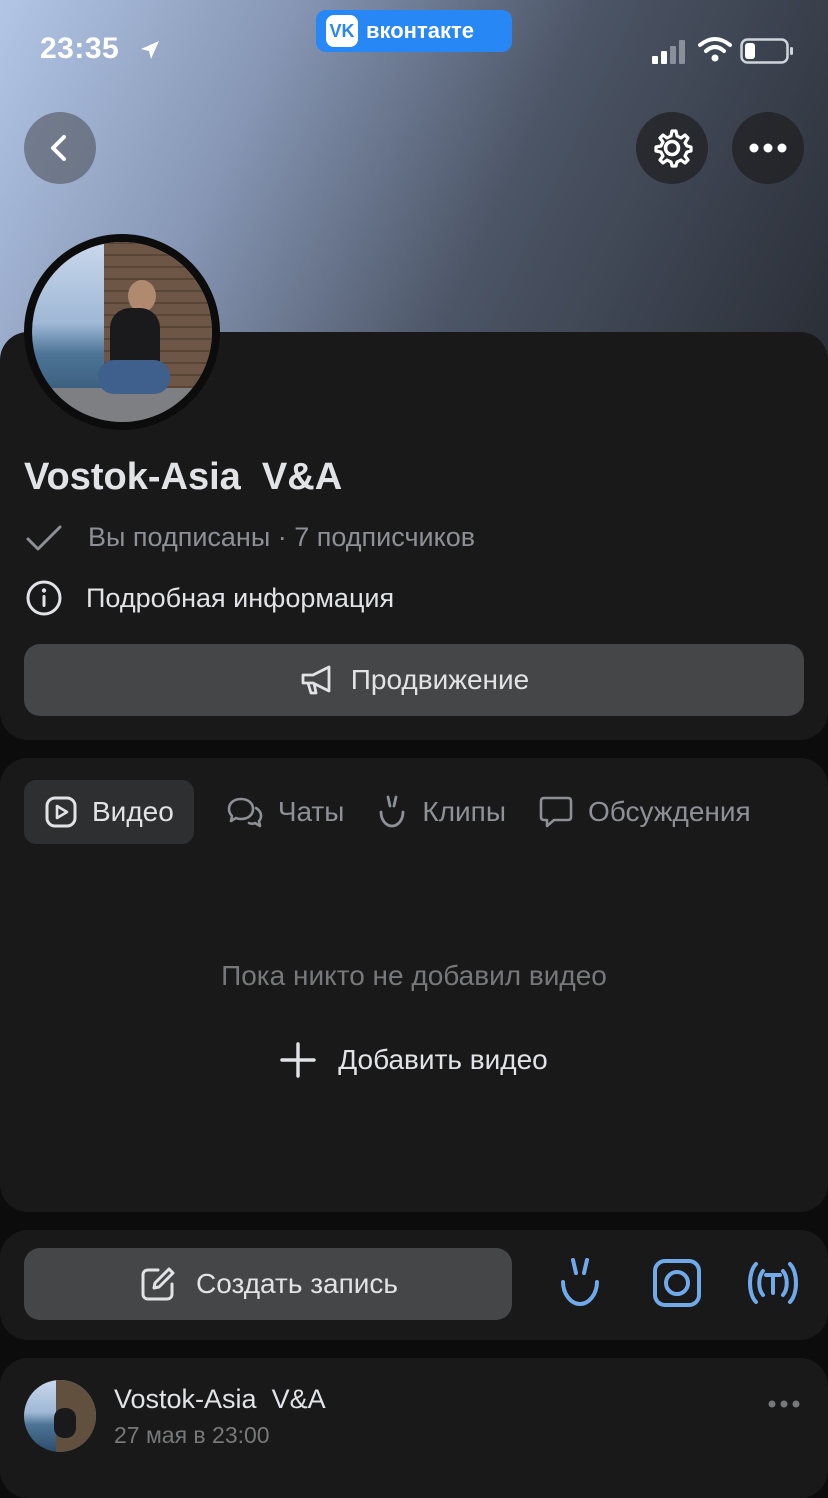 This screenshot has width=828, height=1498. I want to click on content-tabs: Видео Чаты Клипы Обсуждения, so click(387, 812).